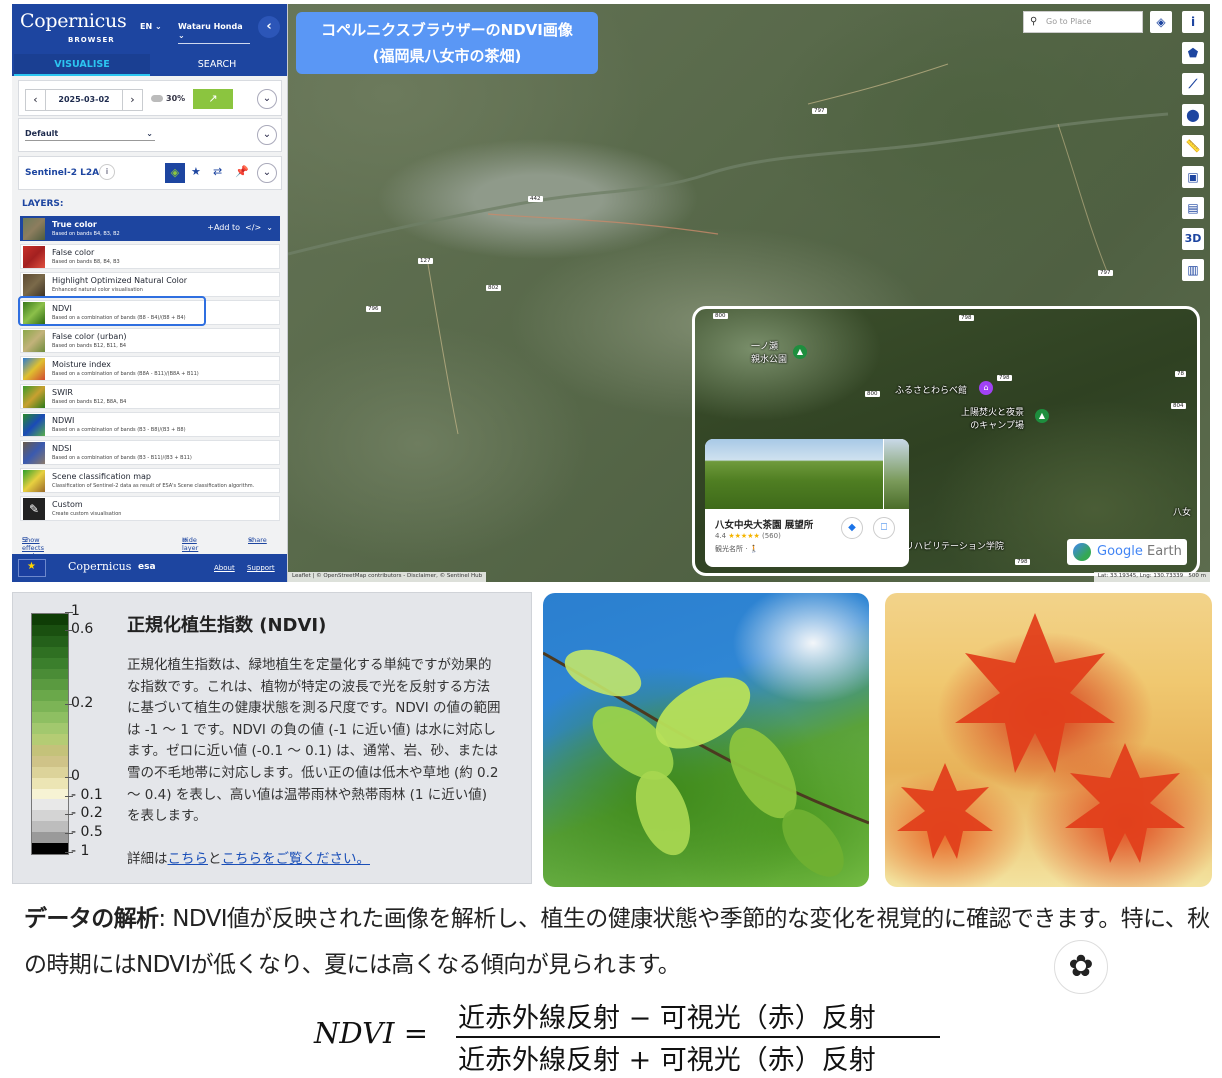 The height and width of the screenshot is (1078, 1222). I want to click on swap-icon: ⇄, so click(218, 171).